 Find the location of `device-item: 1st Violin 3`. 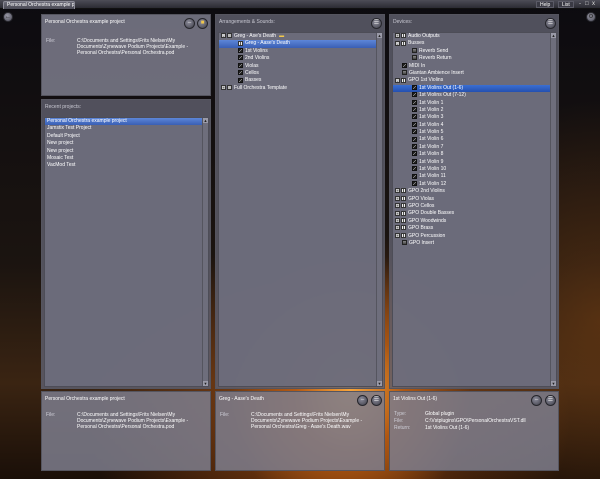

device-item: 1st Violin 3 is located at coordinates (474, 117).